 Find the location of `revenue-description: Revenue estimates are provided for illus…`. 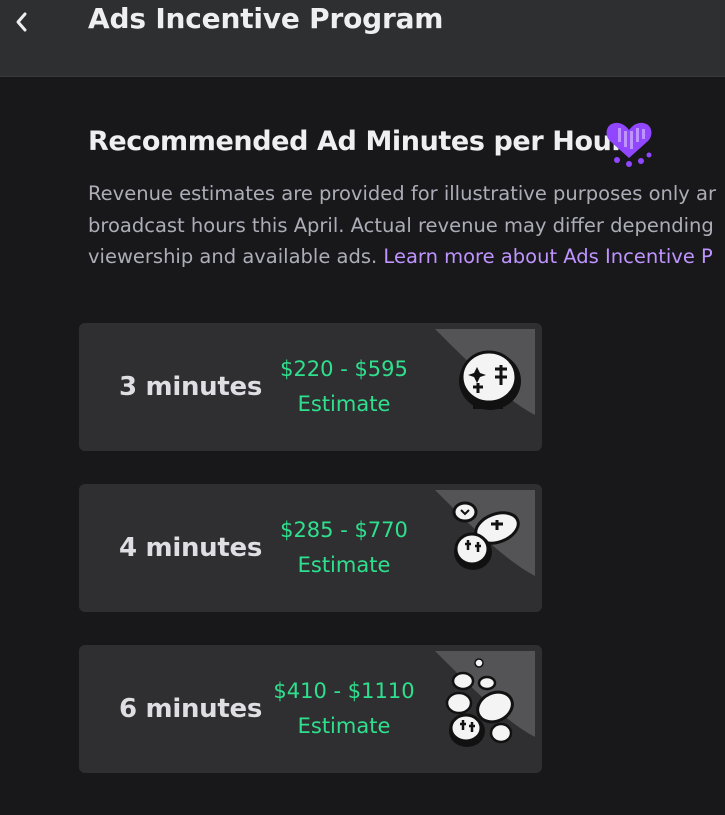

revenue-description: Revenue estimates are provided for illus… is located at coordinates (406, 225).